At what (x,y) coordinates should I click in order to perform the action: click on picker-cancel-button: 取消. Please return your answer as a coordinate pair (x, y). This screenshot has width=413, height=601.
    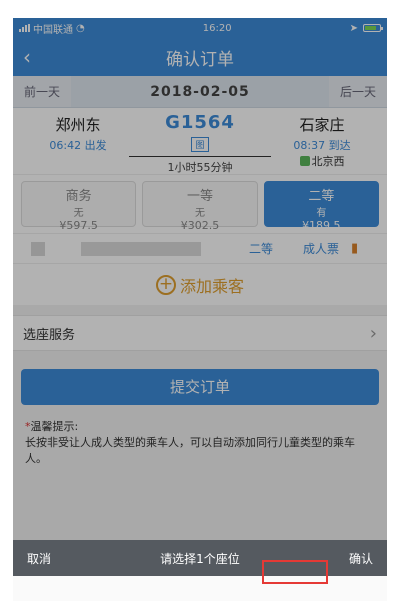
    Looking at the image, I should click on (39, 558).